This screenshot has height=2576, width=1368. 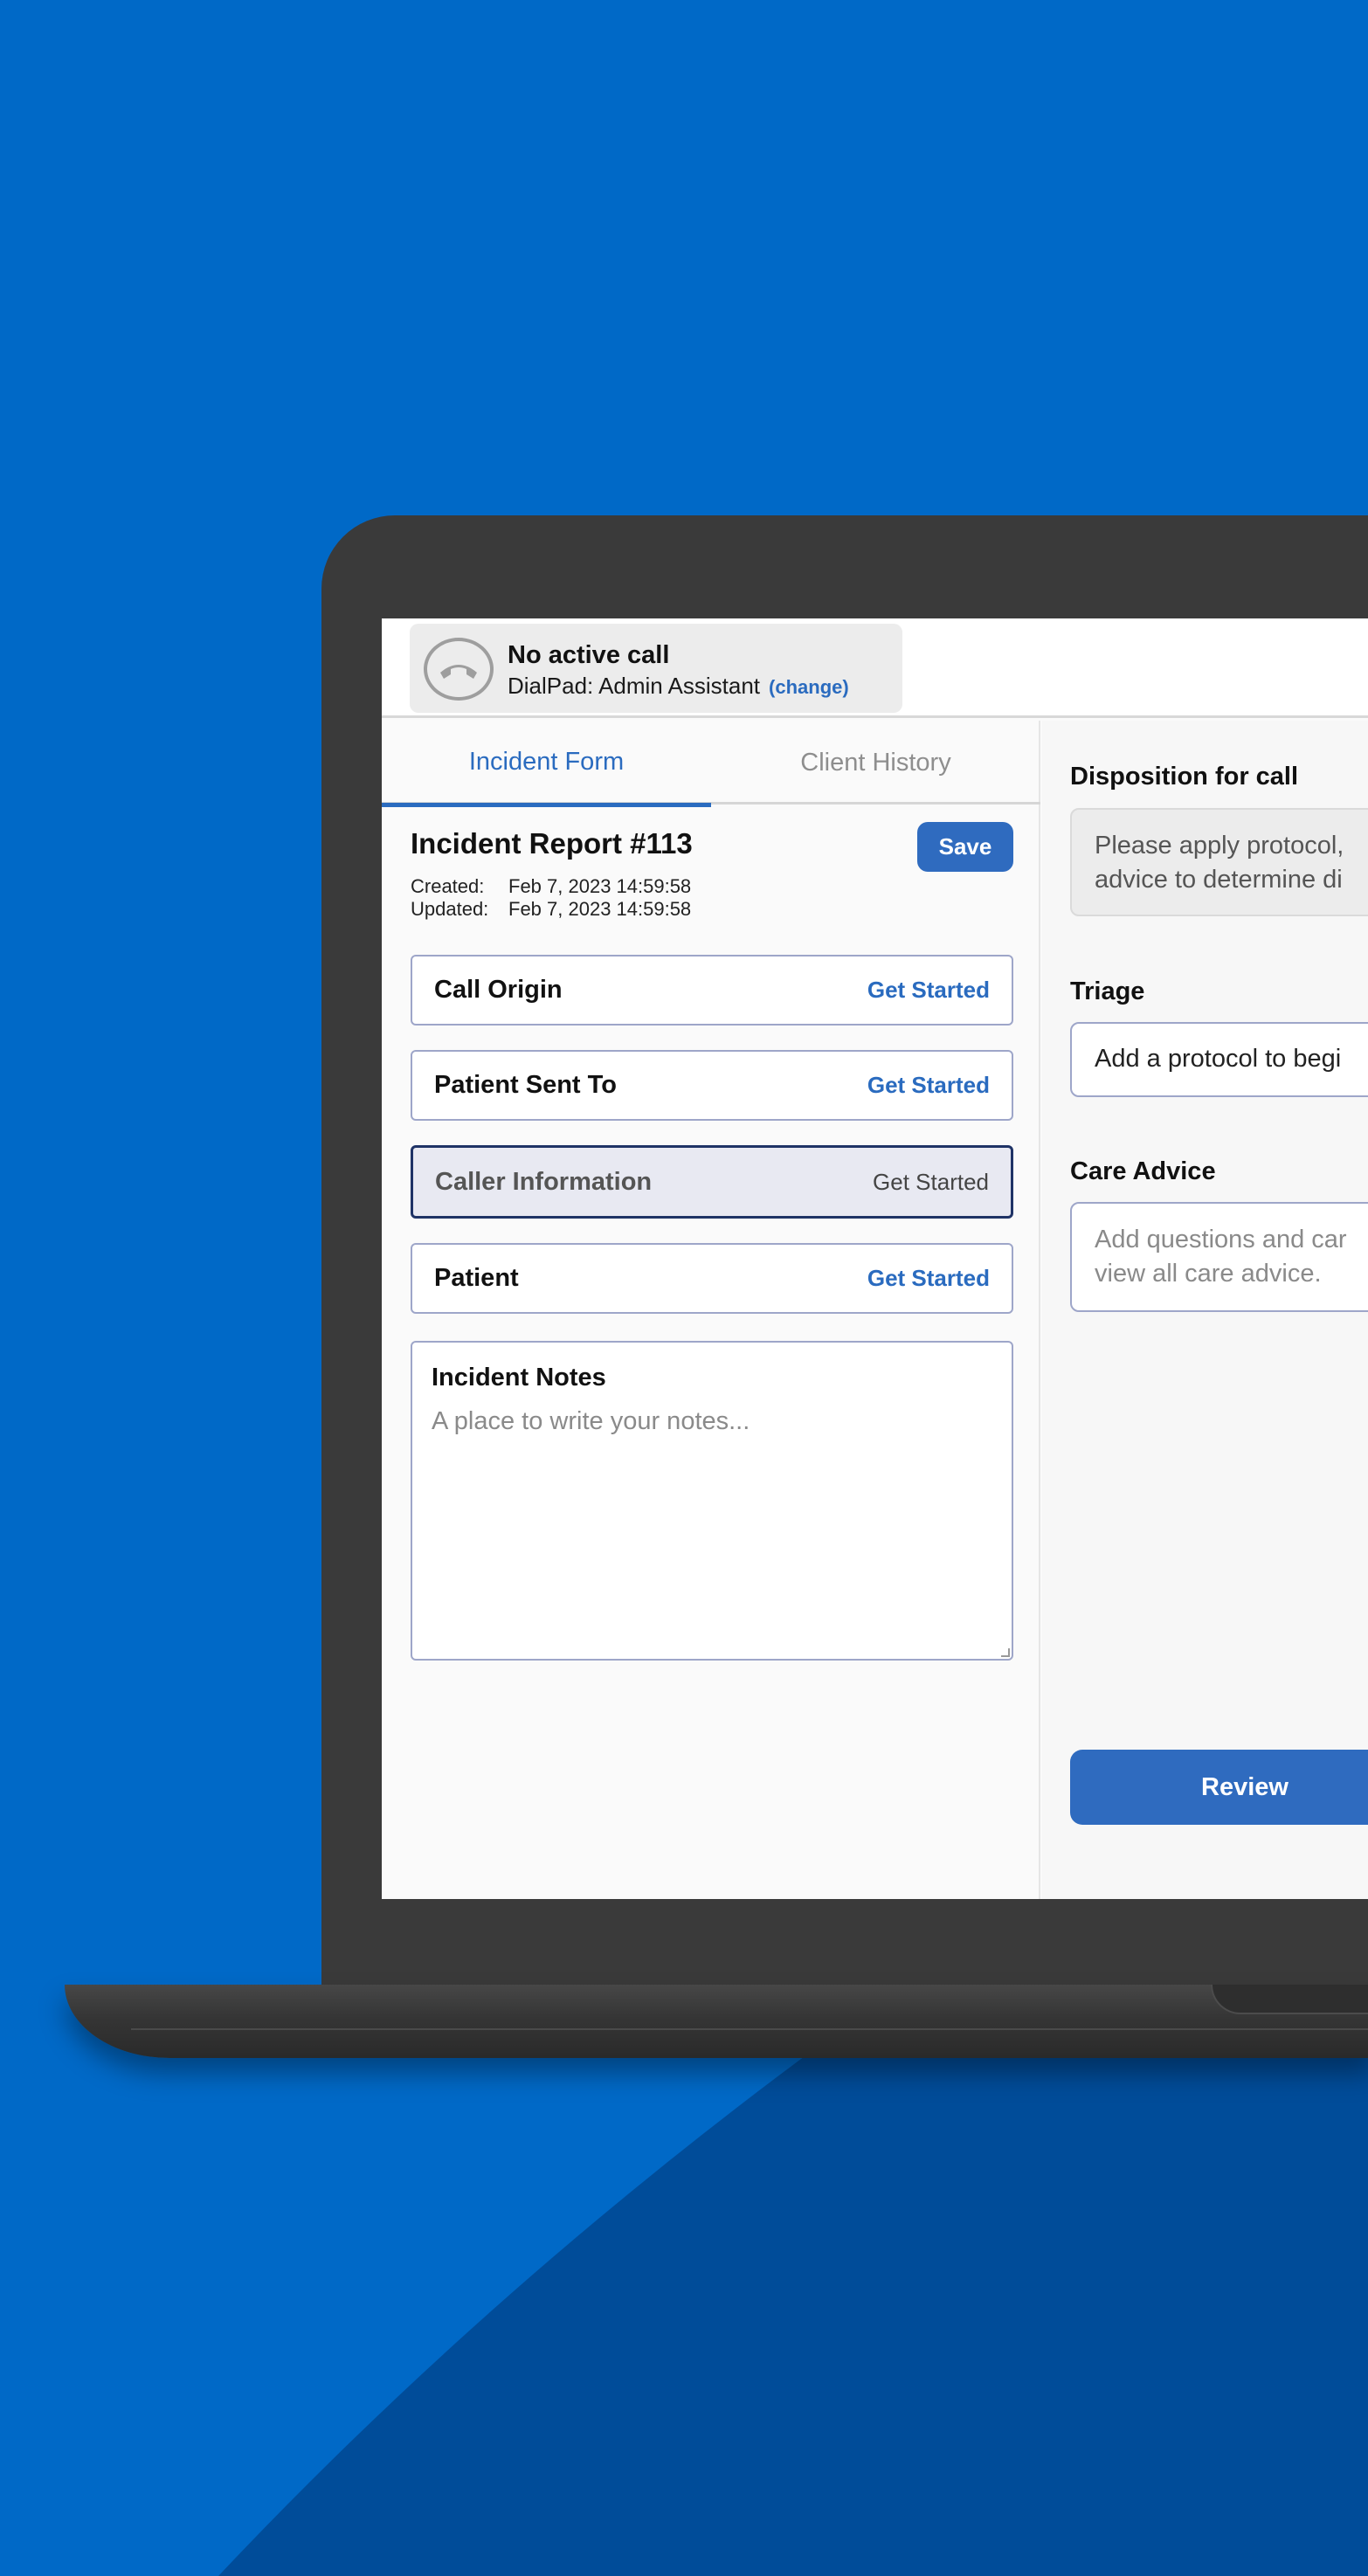 I want to click on report-title: Incident Report #113, so click(x=552, y=843).